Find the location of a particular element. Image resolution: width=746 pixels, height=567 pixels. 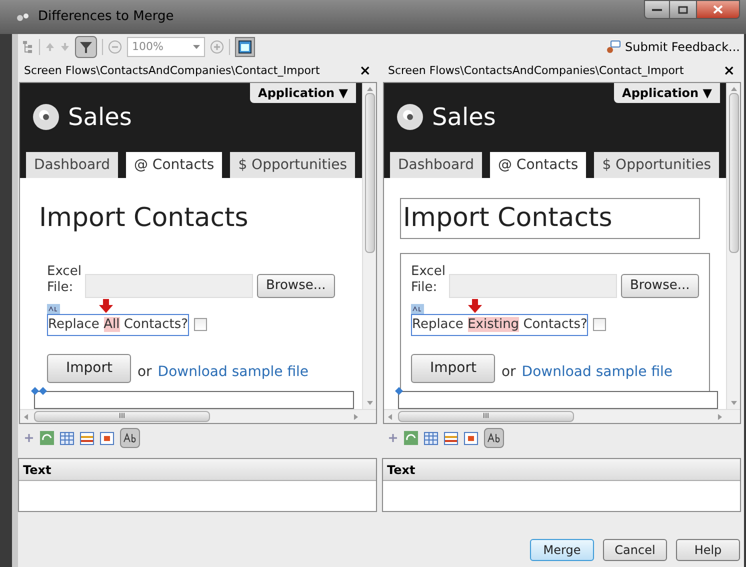

window-link-icon is located at coordinates (245, 47).